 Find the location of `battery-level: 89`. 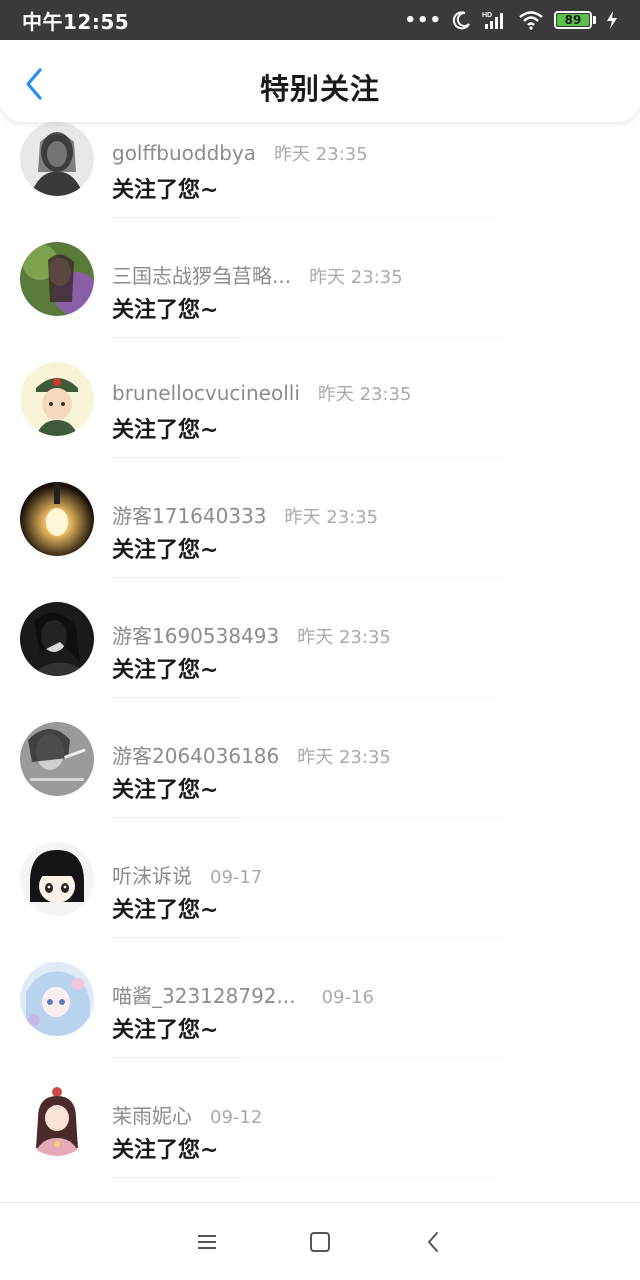

battery-level: 89 is located at coordinates (573, 20).